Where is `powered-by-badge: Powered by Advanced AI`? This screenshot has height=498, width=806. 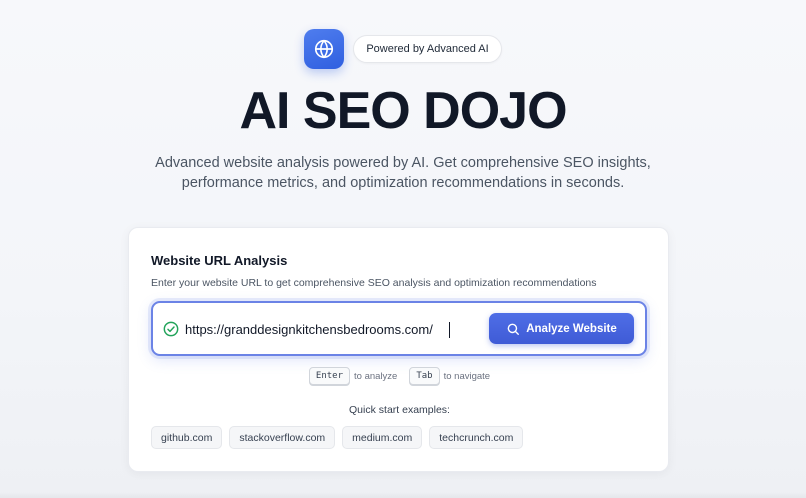 powered-by-badge: Powered by Advanced AI is located at coordinates (427, 49).